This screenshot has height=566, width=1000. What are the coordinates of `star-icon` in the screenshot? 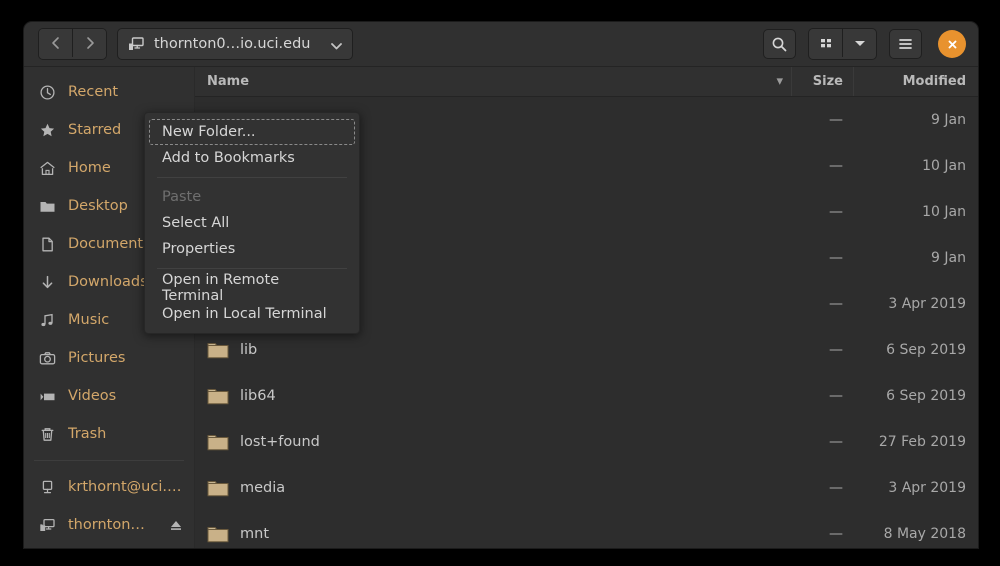 It's located at (47, 130).